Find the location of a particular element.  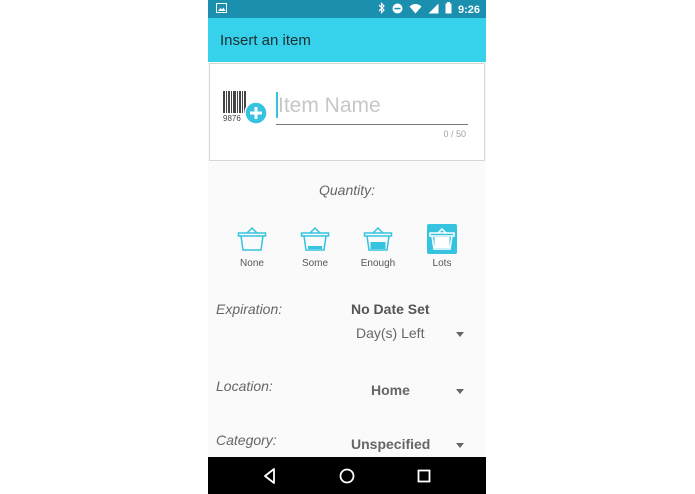

item-name-card: 9876 0 / 50 is located at coordinates (347, 112).